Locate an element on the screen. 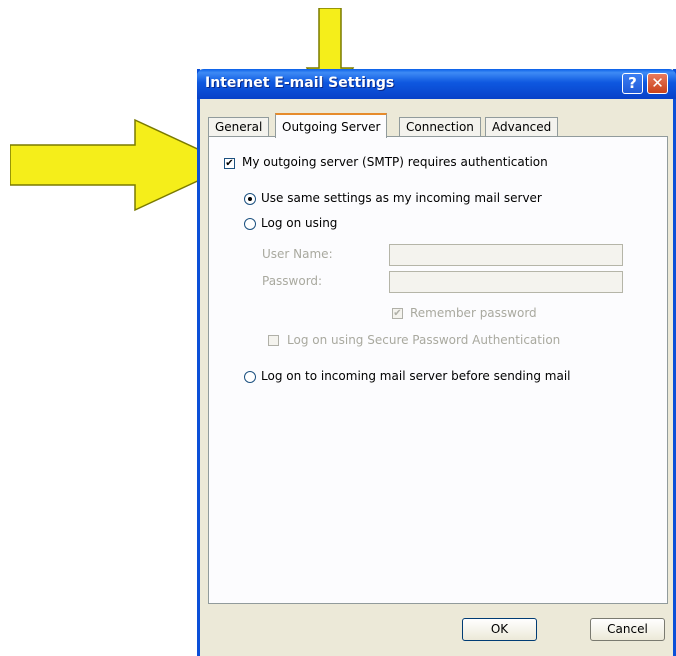 This screenshot has width=676, height=656. user-name-field is located at coordinates (506, 255).